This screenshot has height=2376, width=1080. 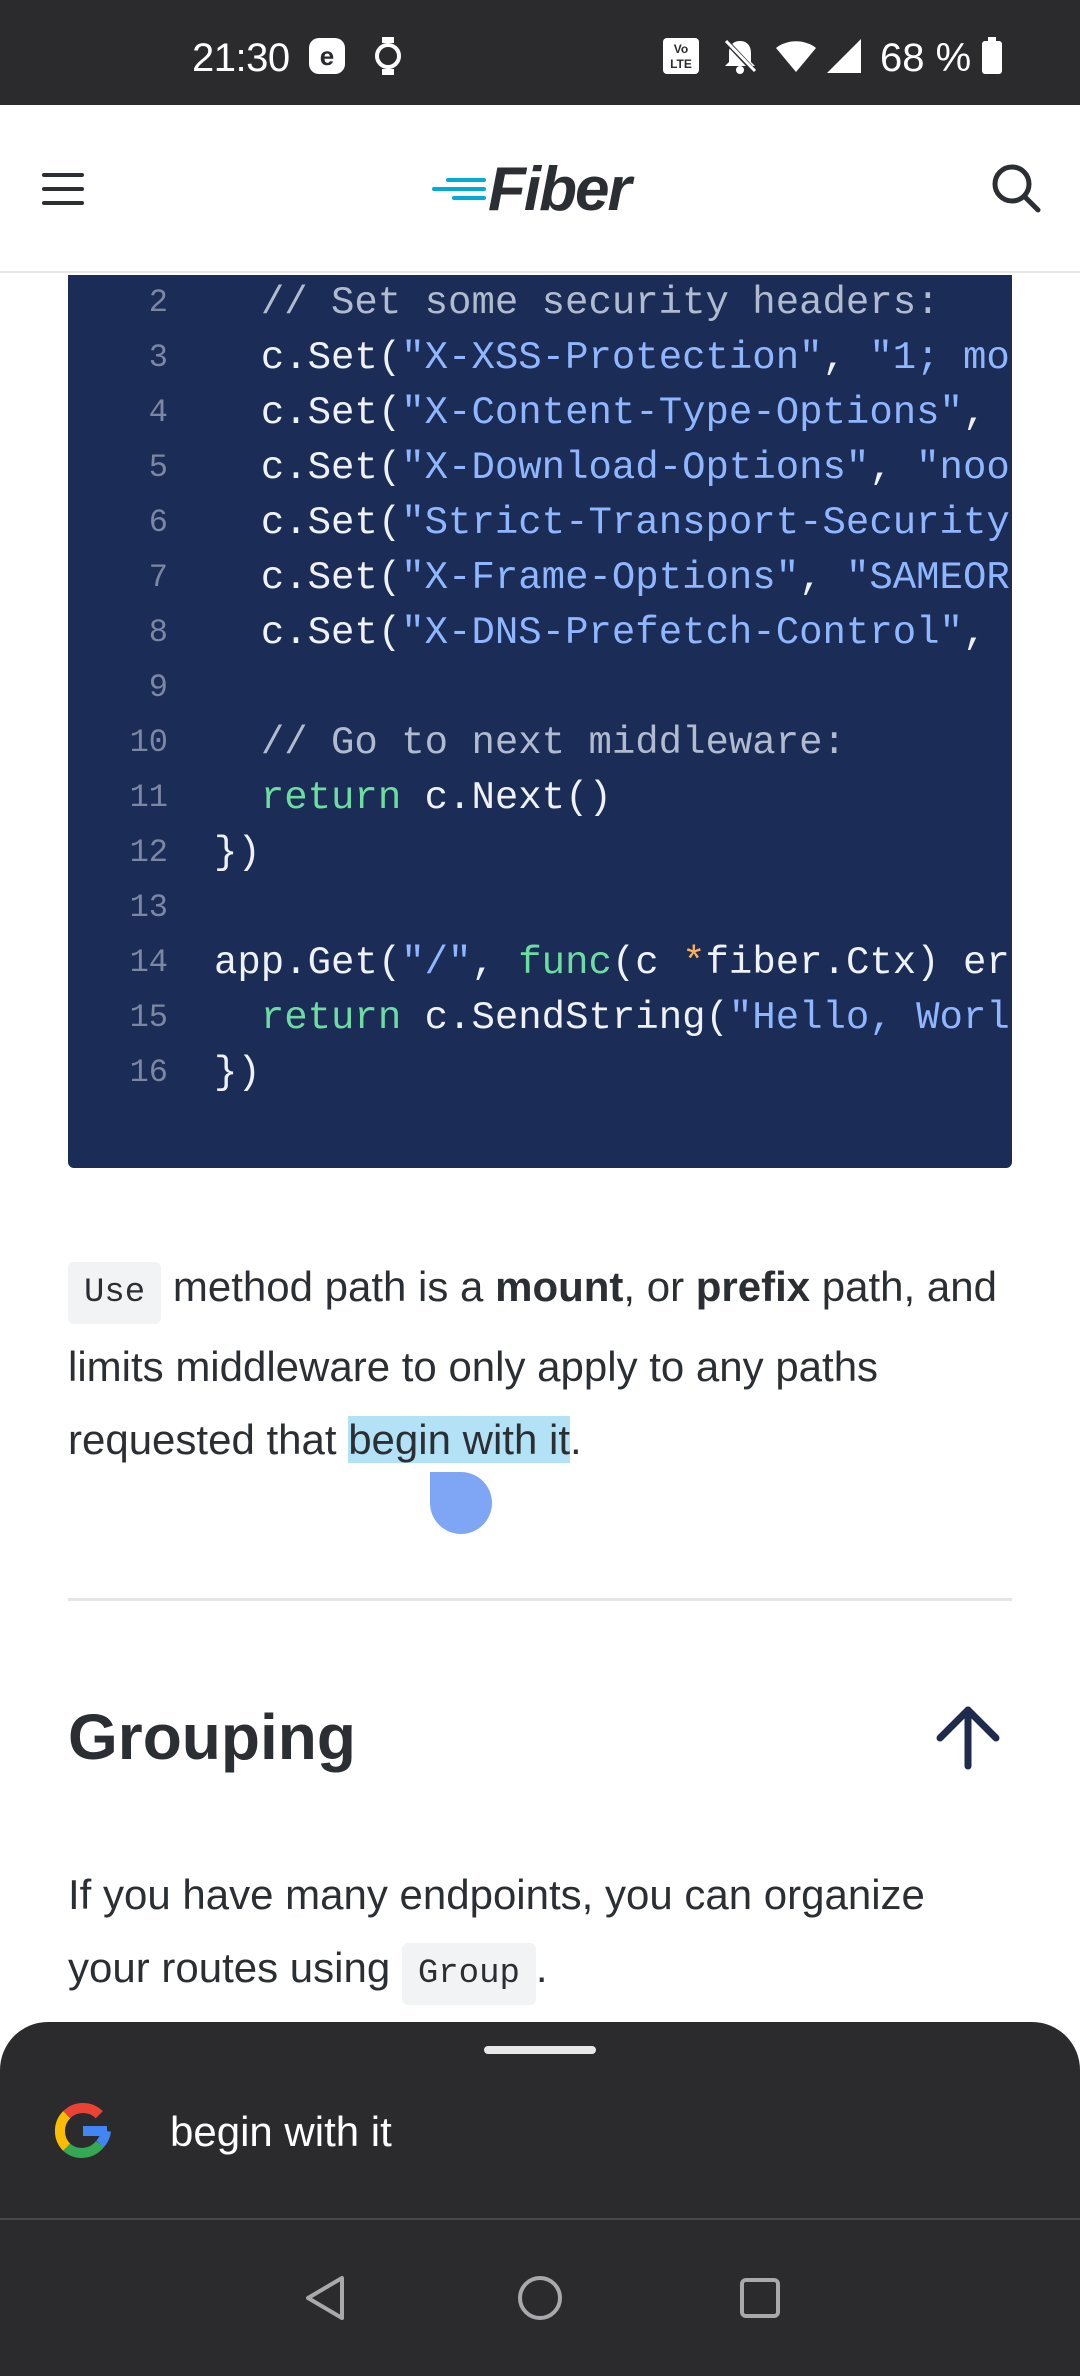 I want to click on google-g-icon, so click(x=83, y=2131).